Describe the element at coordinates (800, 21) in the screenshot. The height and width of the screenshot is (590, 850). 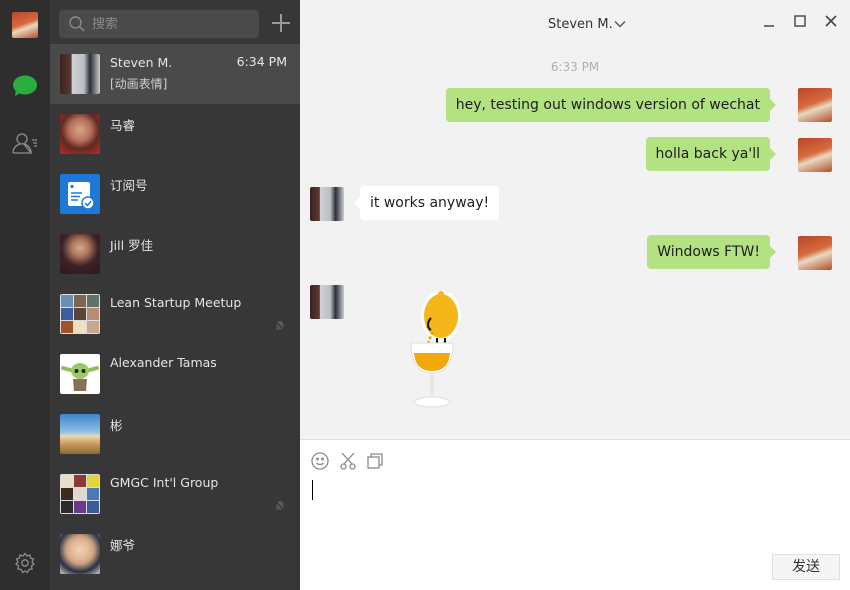
I see `maximize-button` at that location.